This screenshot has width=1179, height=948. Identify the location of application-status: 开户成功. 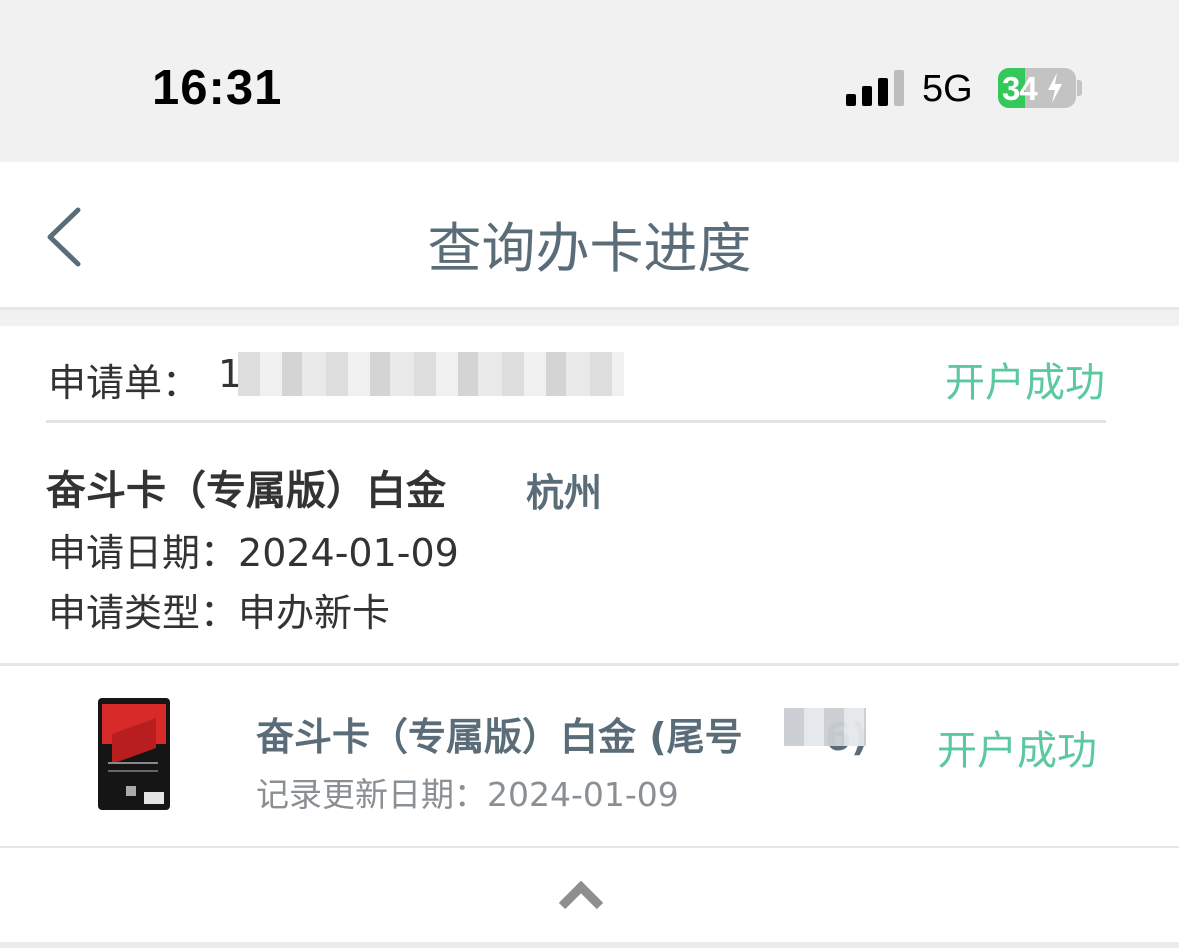
(1025, 383).